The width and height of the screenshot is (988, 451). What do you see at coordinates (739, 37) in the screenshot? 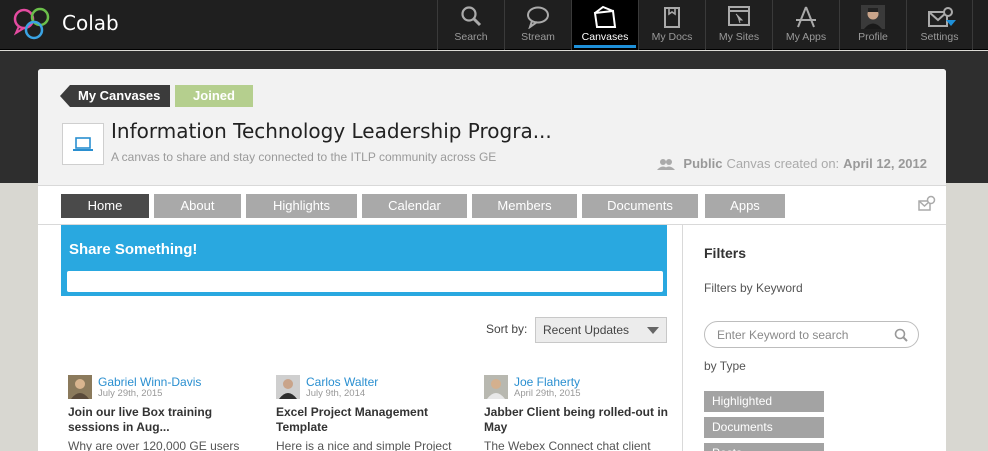
I see `nav-my-sites-label: My Sites` at bounding box center [739, 37].